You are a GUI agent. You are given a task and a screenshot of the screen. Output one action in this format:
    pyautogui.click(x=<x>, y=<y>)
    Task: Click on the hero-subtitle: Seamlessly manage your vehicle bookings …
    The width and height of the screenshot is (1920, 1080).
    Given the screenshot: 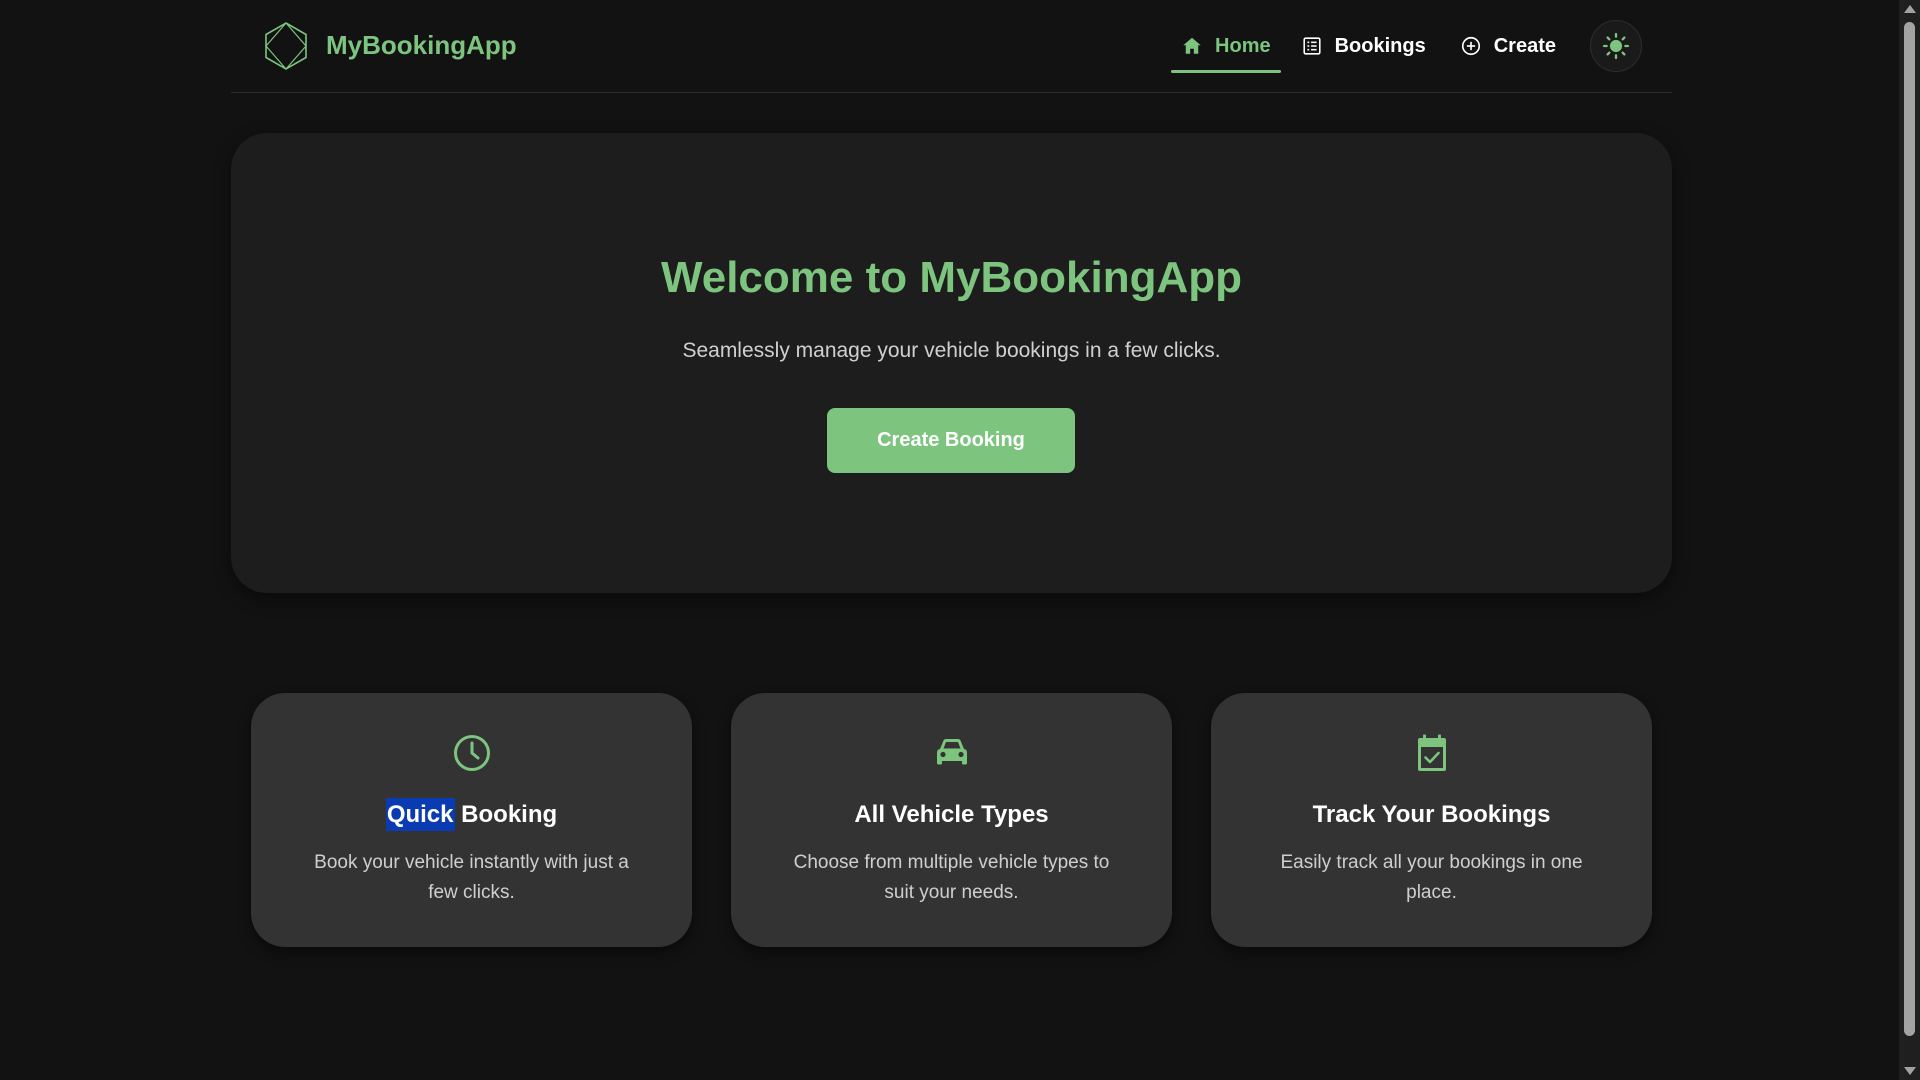 What is the action you would take?
    pyautogui.click(x=951, y=350)
    